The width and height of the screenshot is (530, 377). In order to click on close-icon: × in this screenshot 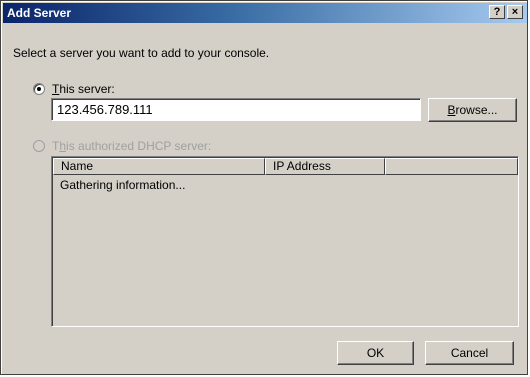, I will do `click(515, 12)`.